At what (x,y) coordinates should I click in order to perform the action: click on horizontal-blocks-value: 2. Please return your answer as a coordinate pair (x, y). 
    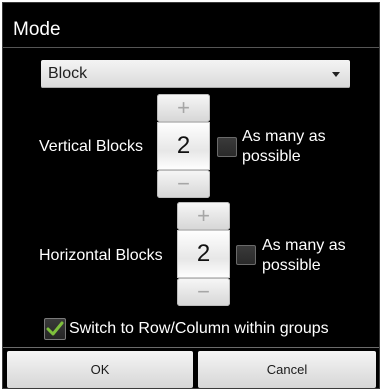
    Looking at the image, I should click on (203, 254).